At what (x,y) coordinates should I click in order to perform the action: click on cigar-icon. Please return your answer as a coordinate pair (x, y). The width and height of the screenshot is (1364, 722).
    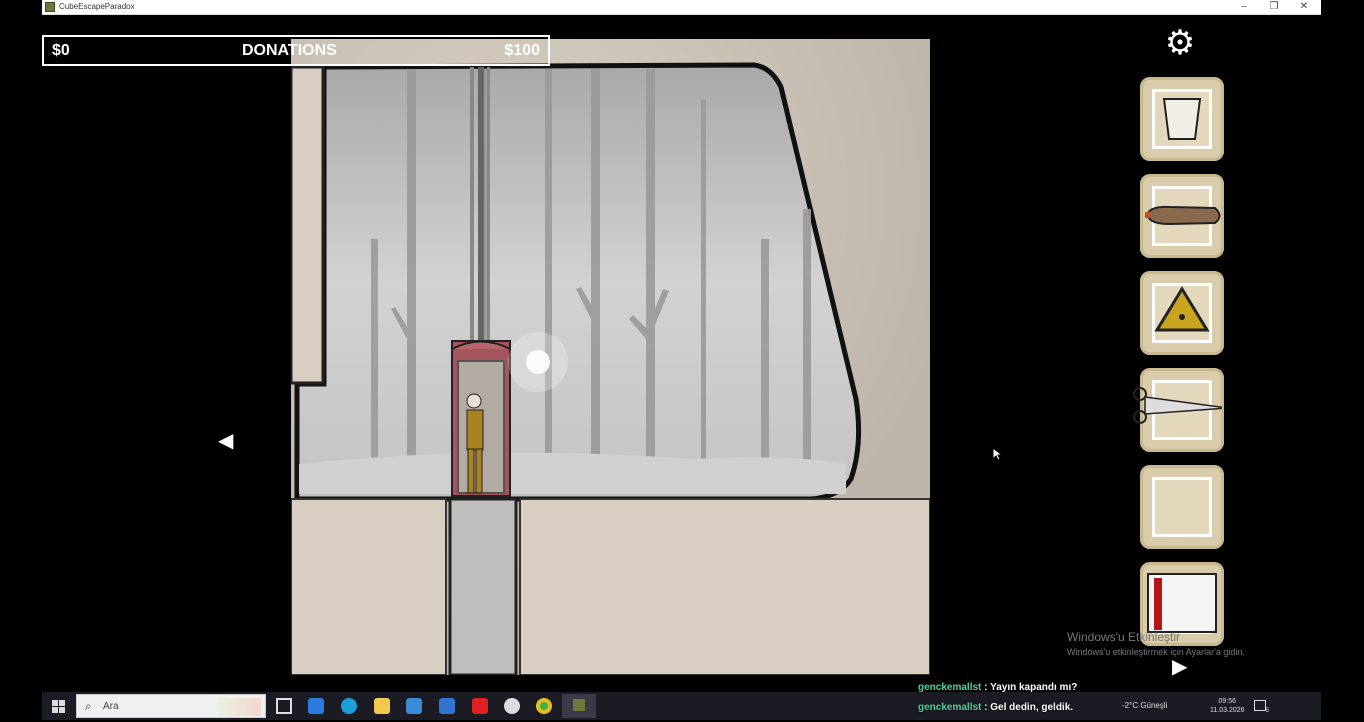
    Looking at the image, I should click on (1183, 215).